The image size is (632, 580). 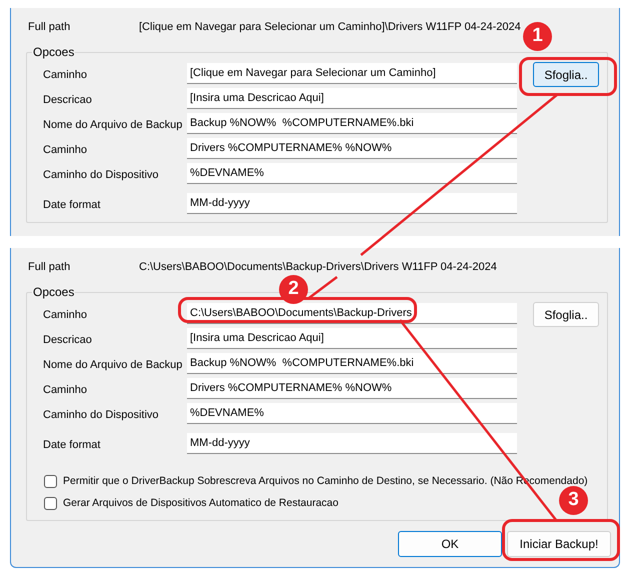 I want to click on dialog-button: OK, so click(x=450, y=543).